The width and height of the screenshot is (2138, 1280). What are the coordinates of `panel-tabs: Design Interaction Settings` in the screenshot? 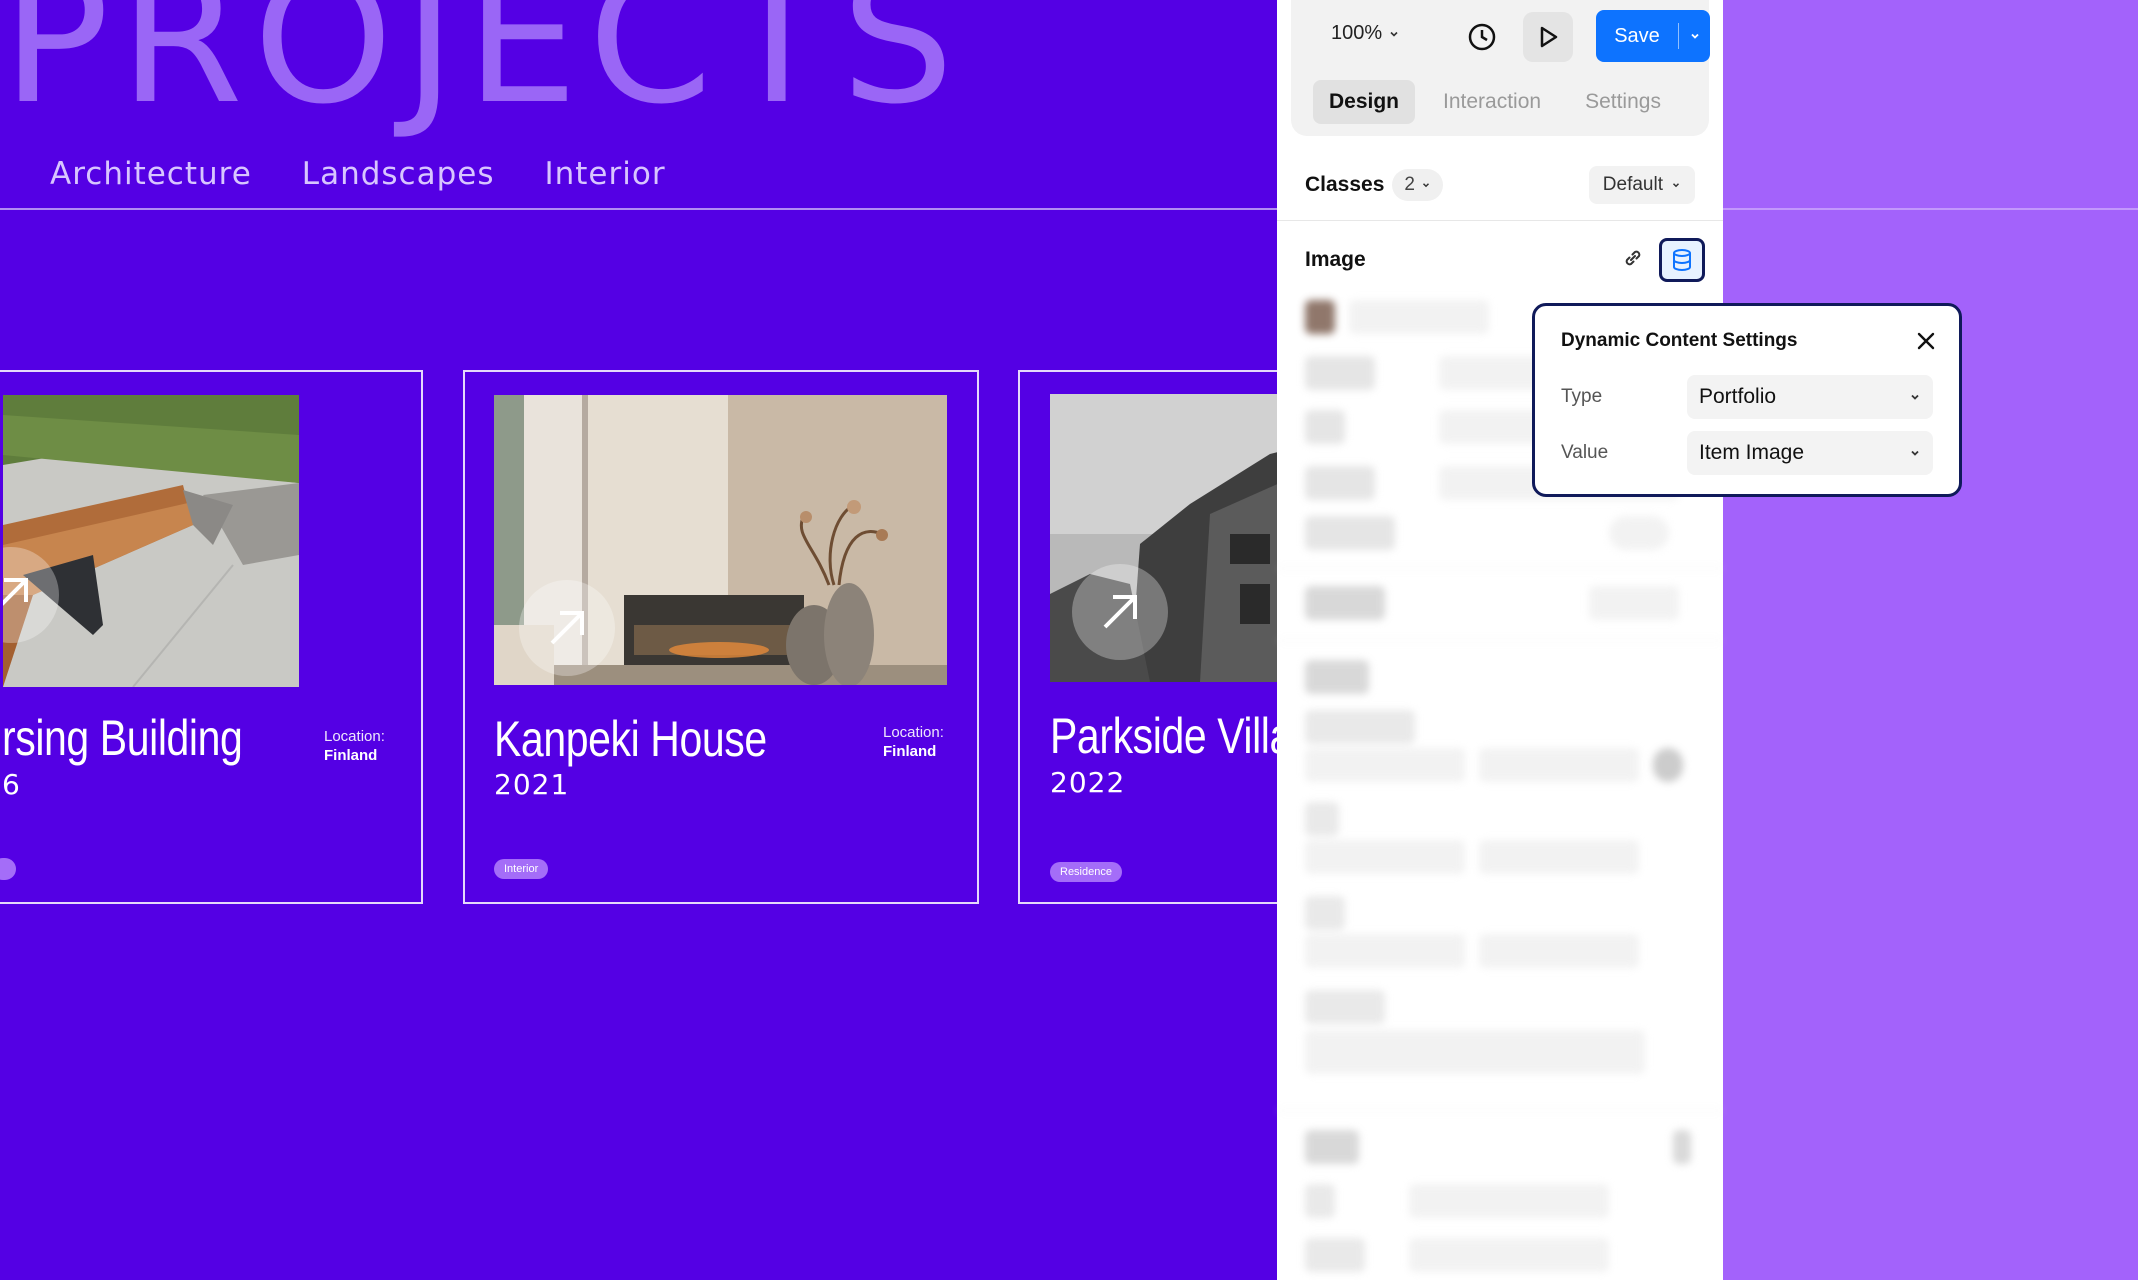 It's located at (1501, 102).